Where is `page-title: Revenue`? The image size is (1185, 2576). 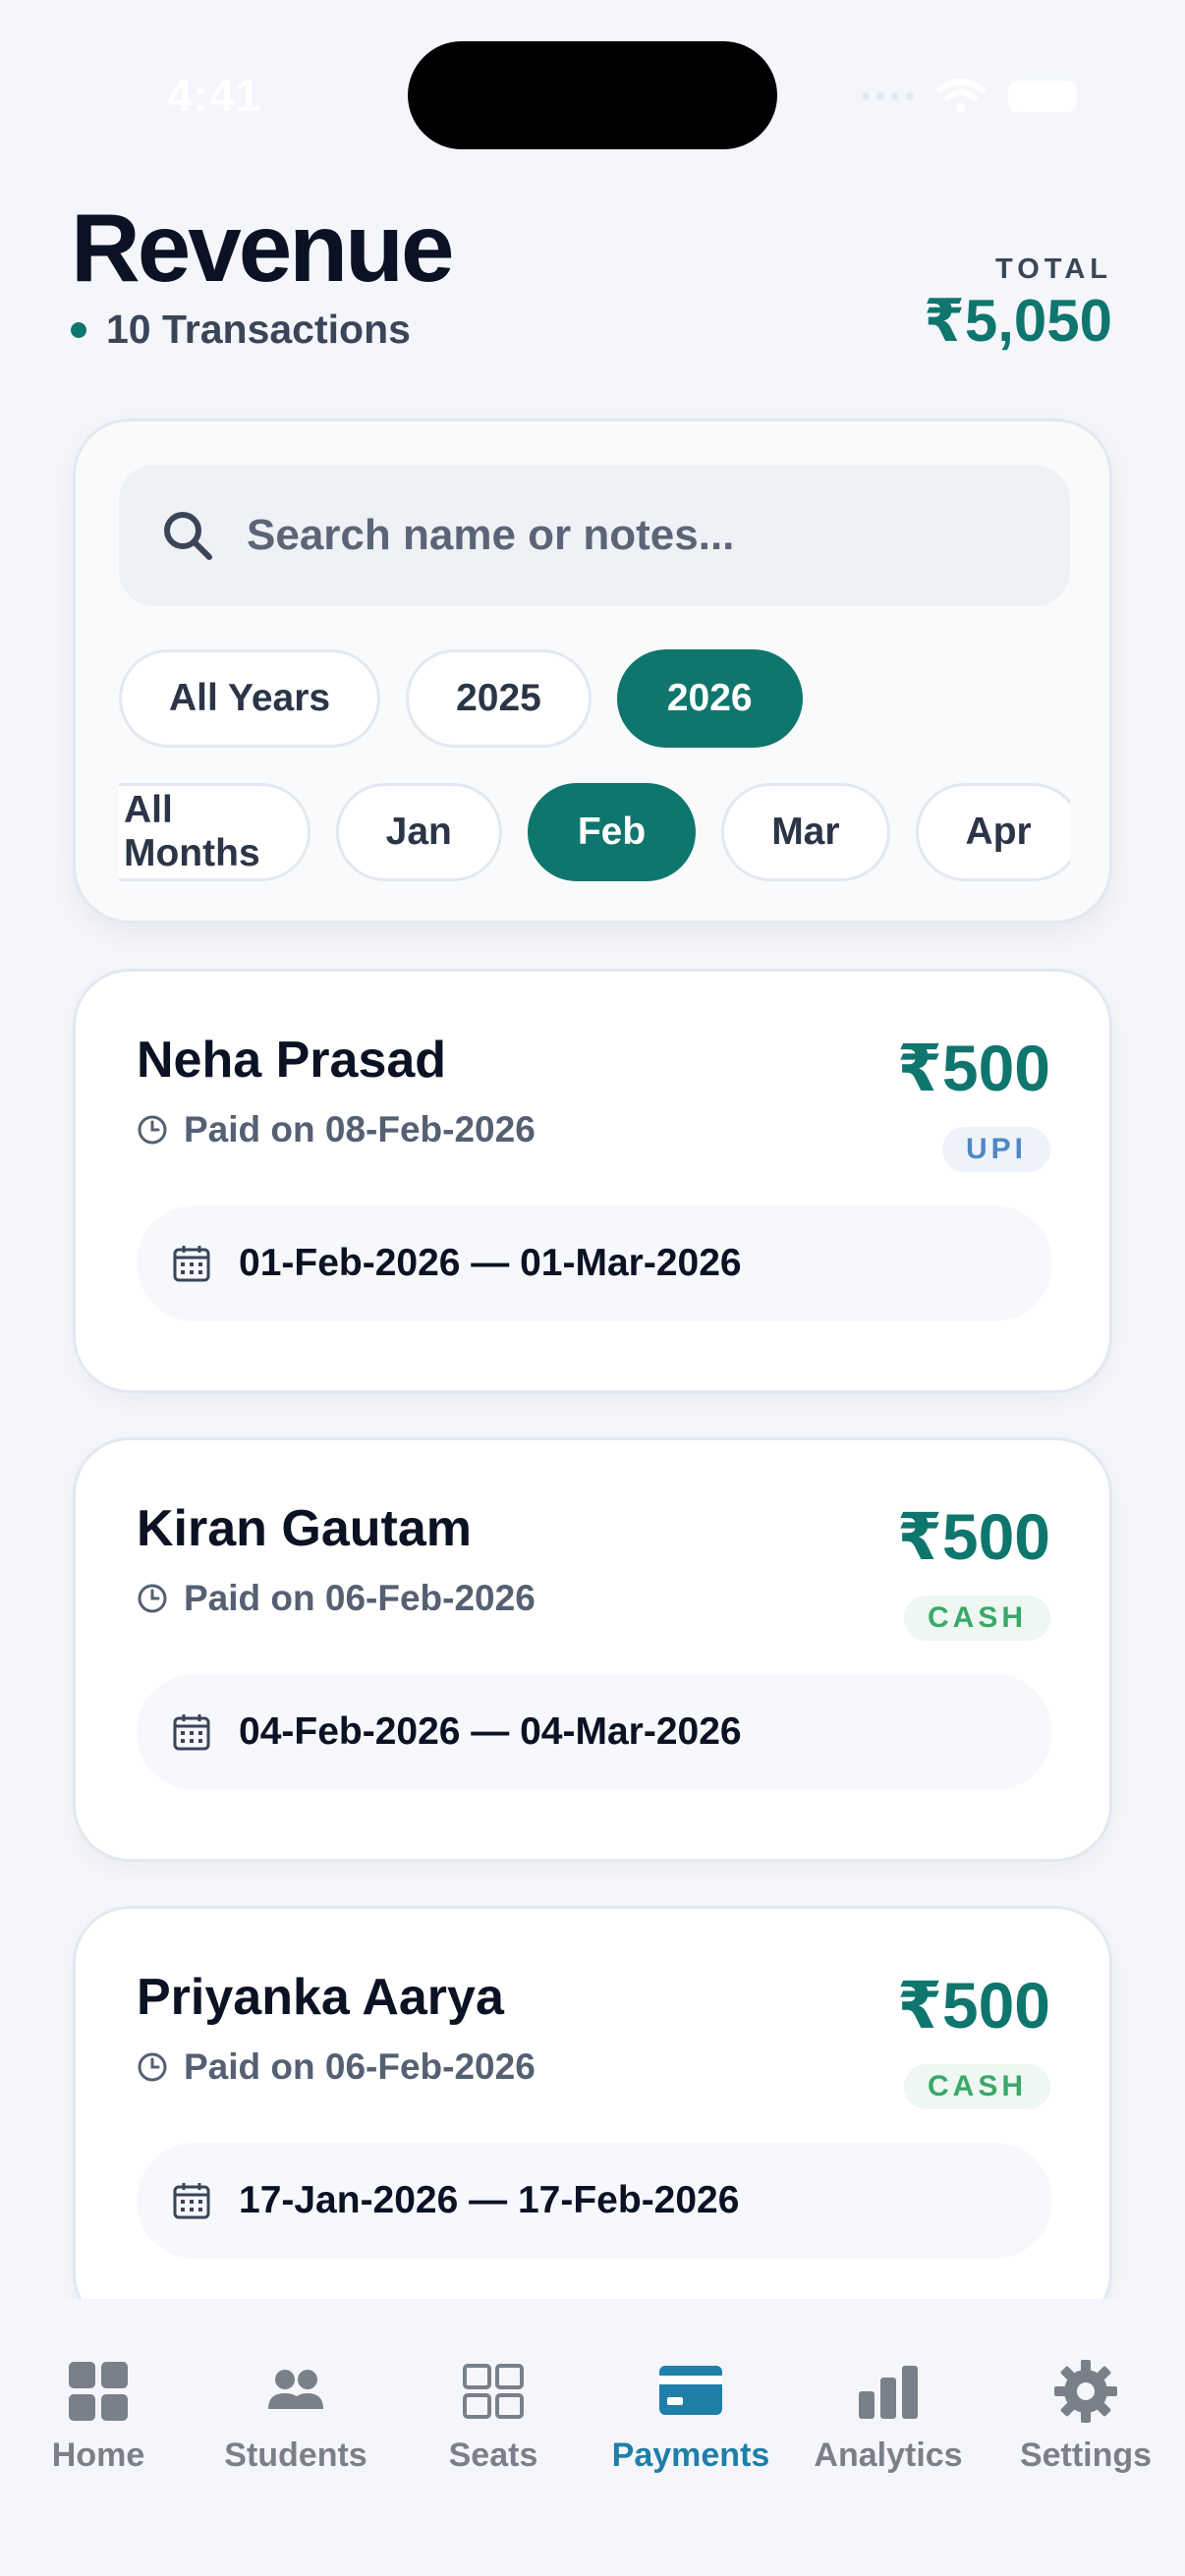 page-title: Revenue is located at coordinates (263, 248).